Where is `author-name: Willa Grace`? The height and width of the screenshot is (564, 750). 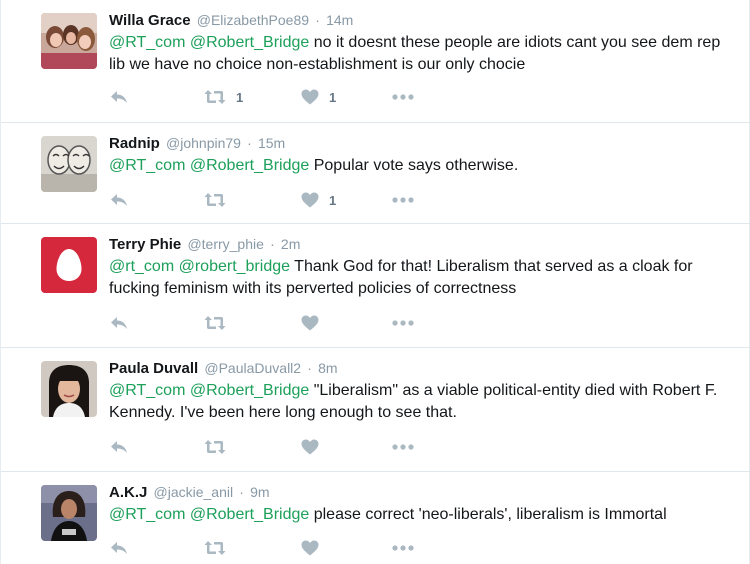
author-name: Willa Grace is located at coordinates (150, 20).